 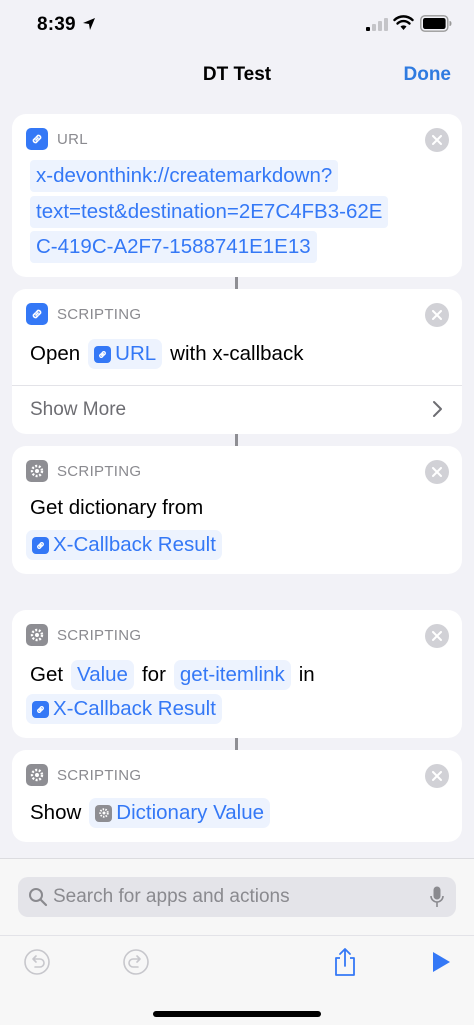 What do you see at coordinates (377, 24) in the screenshot?
I see `cellular-signal-icon` at bounding box center [377, 24].